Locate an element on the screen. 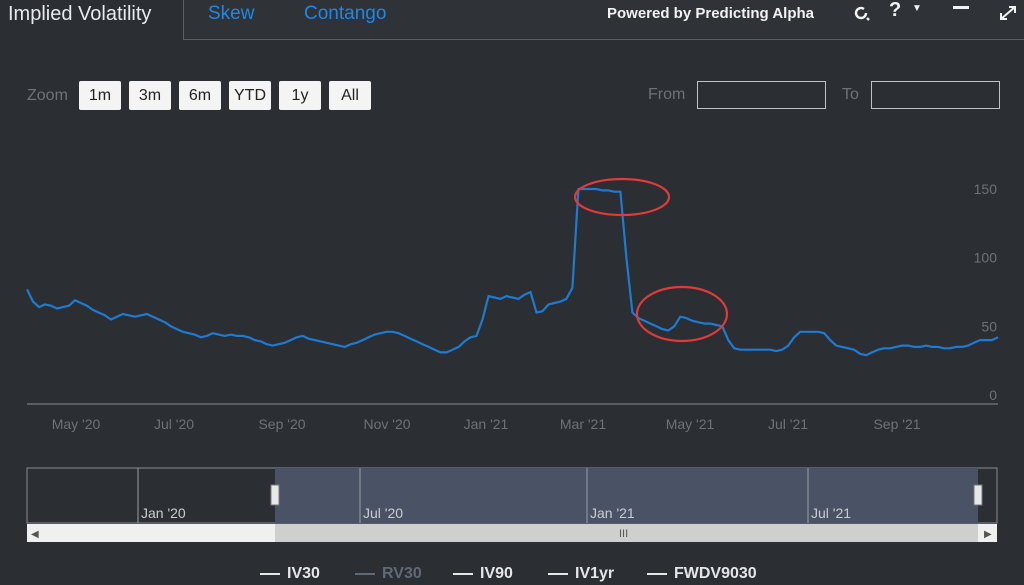 The image size is (1024, 585). navigator: Jan '20 Jul '20 Jan '21 Jul '21 is located at coordinates (512, 495).